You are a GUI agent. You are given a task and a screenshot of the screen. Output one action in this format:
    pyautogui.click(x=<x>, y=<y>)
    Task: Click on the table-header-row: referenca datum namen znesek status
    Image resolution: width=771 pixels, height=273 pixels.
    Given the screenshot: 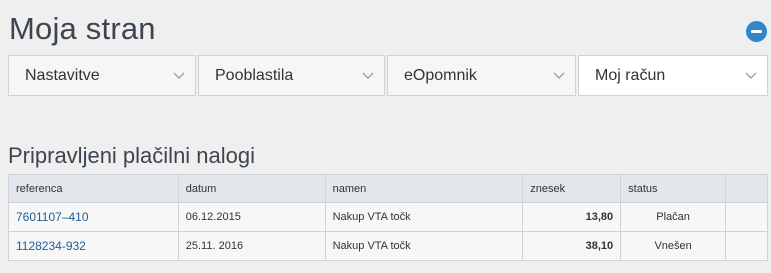 What is the action you would take?
    pyautogui.click(x=388, y=188)
    